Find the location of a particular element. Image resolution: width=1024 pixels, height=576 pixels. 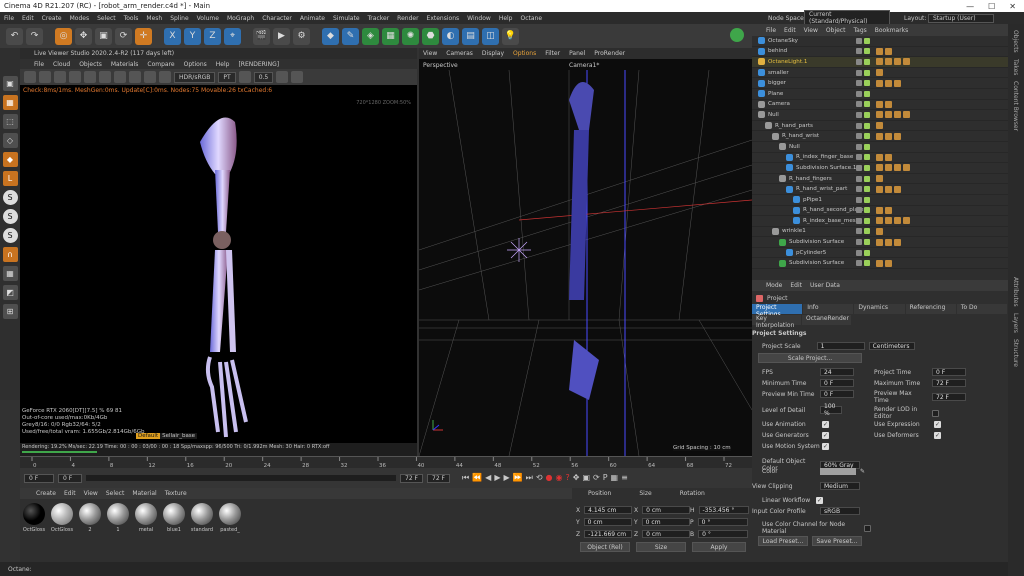

rotation-h-field: -353.456 ° is located at coordinates (723, 510).